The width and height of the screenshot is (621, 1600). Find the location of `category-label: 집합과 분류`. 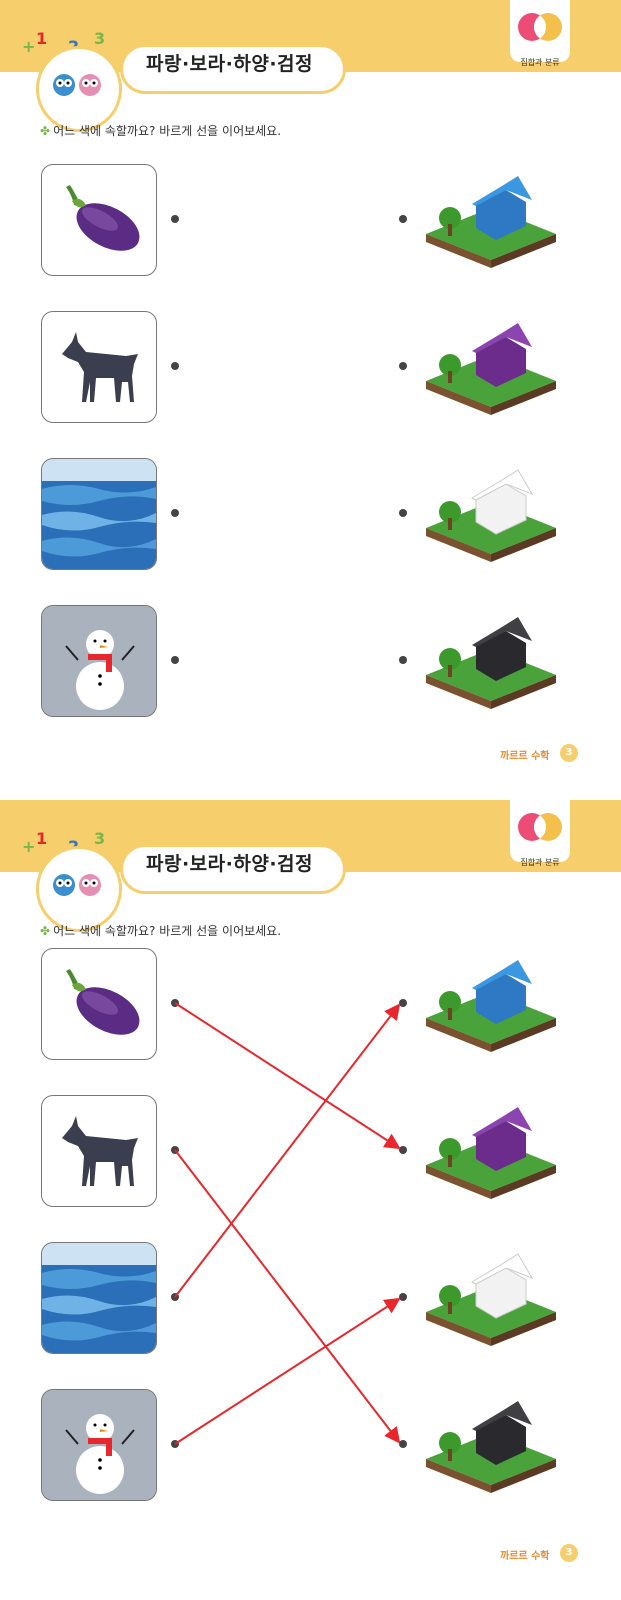

category-label: 집합과 분류 is located at coordinates (540, 62).